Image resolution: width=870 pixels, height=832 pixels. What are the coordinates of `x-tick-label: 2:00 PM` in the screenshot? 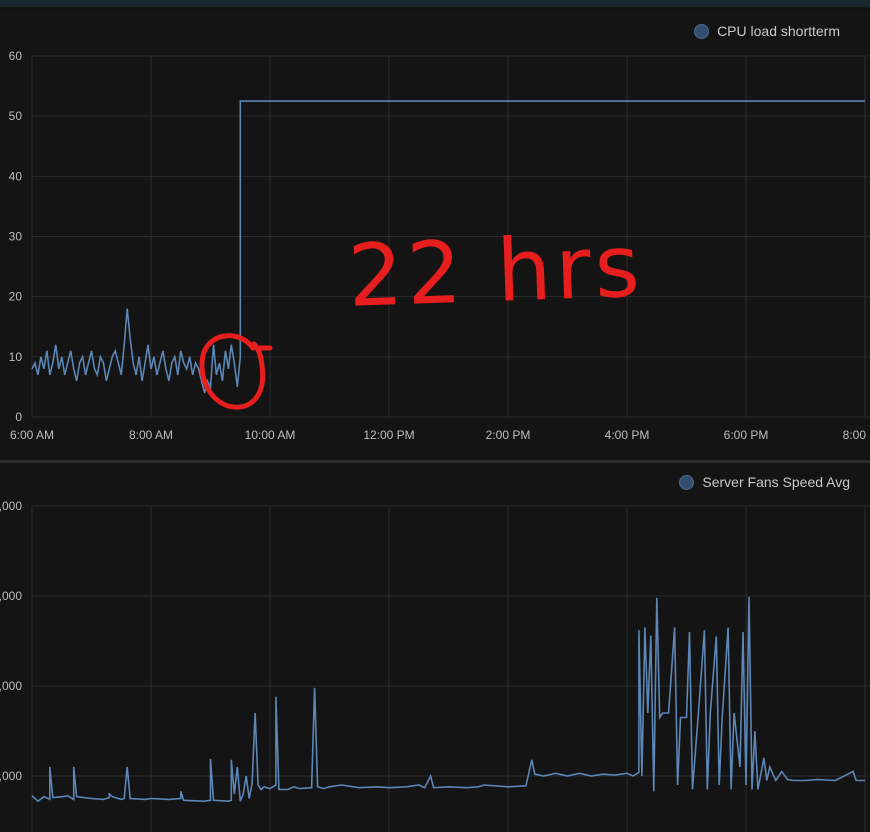 It's located at (508, 435).